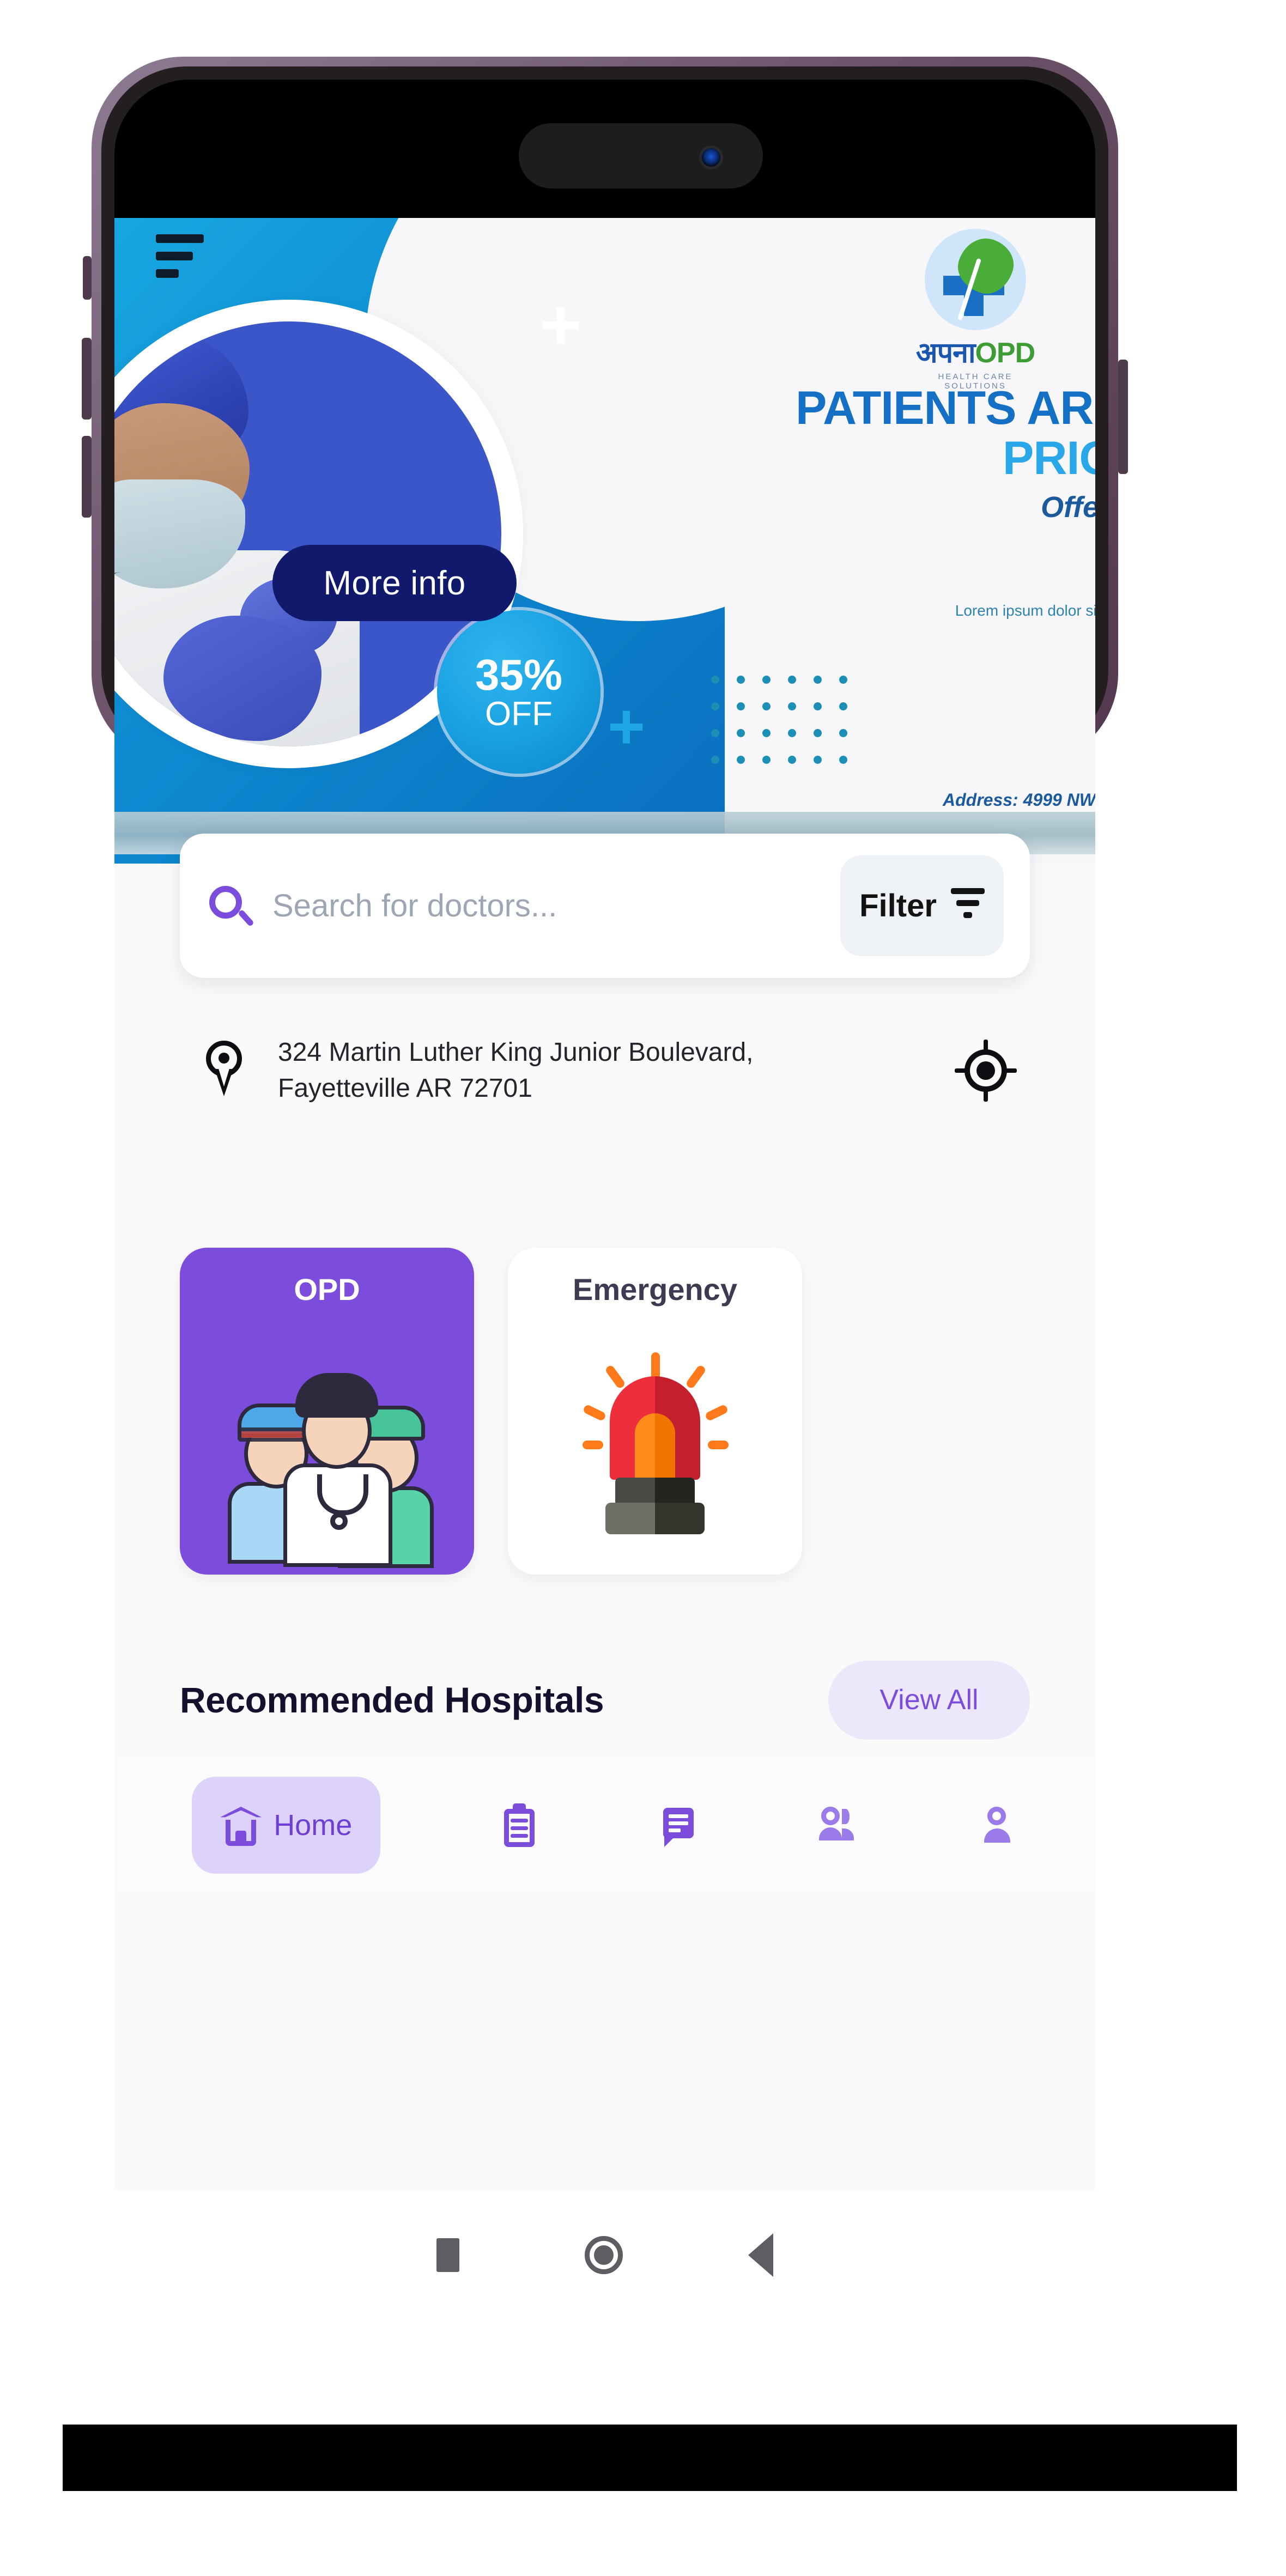 Image resolution: width=1286 pixels, height=2576 pixels. I want to click on logo-opd-text: OPD, so click(1005, 353).